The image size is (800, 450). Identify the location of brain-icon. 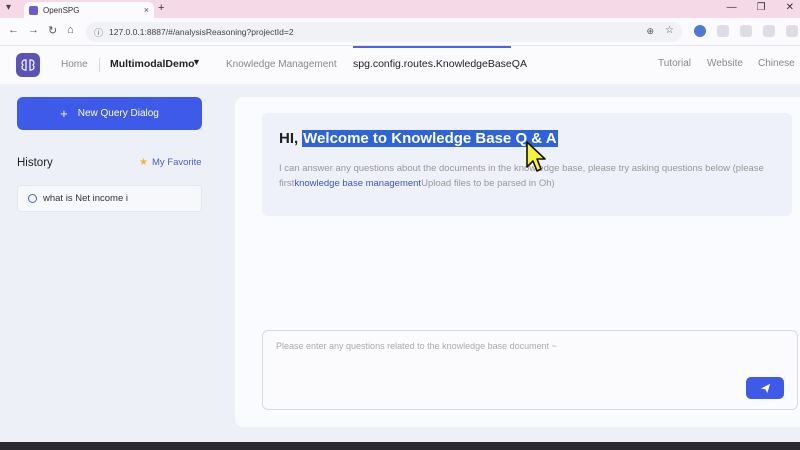
(28, 65).